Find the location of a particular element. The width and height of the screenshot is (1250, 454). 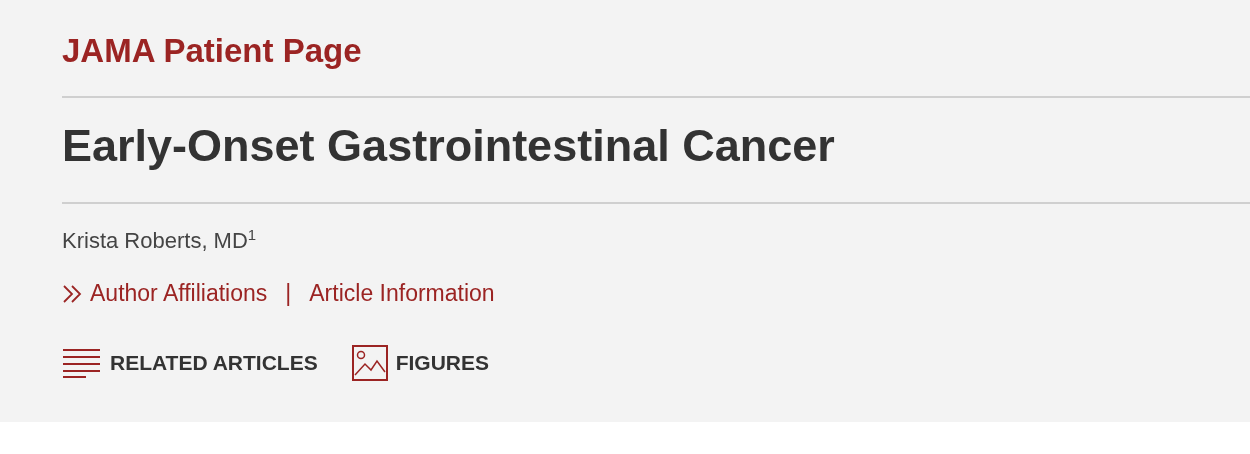

author-affiliations-link: Author Affiliations is located at coordinates (165, 293).